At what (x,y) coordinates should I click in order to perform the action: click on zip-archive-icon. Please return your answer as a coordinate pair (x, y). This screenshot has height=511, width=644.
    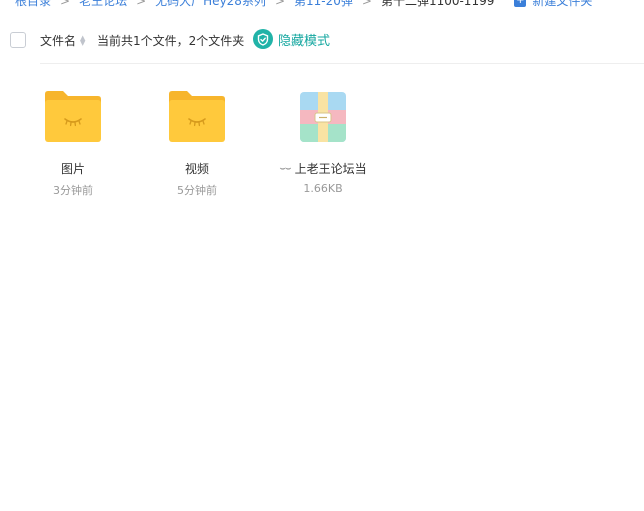
    Looking at the image, I should click on (323, 117).